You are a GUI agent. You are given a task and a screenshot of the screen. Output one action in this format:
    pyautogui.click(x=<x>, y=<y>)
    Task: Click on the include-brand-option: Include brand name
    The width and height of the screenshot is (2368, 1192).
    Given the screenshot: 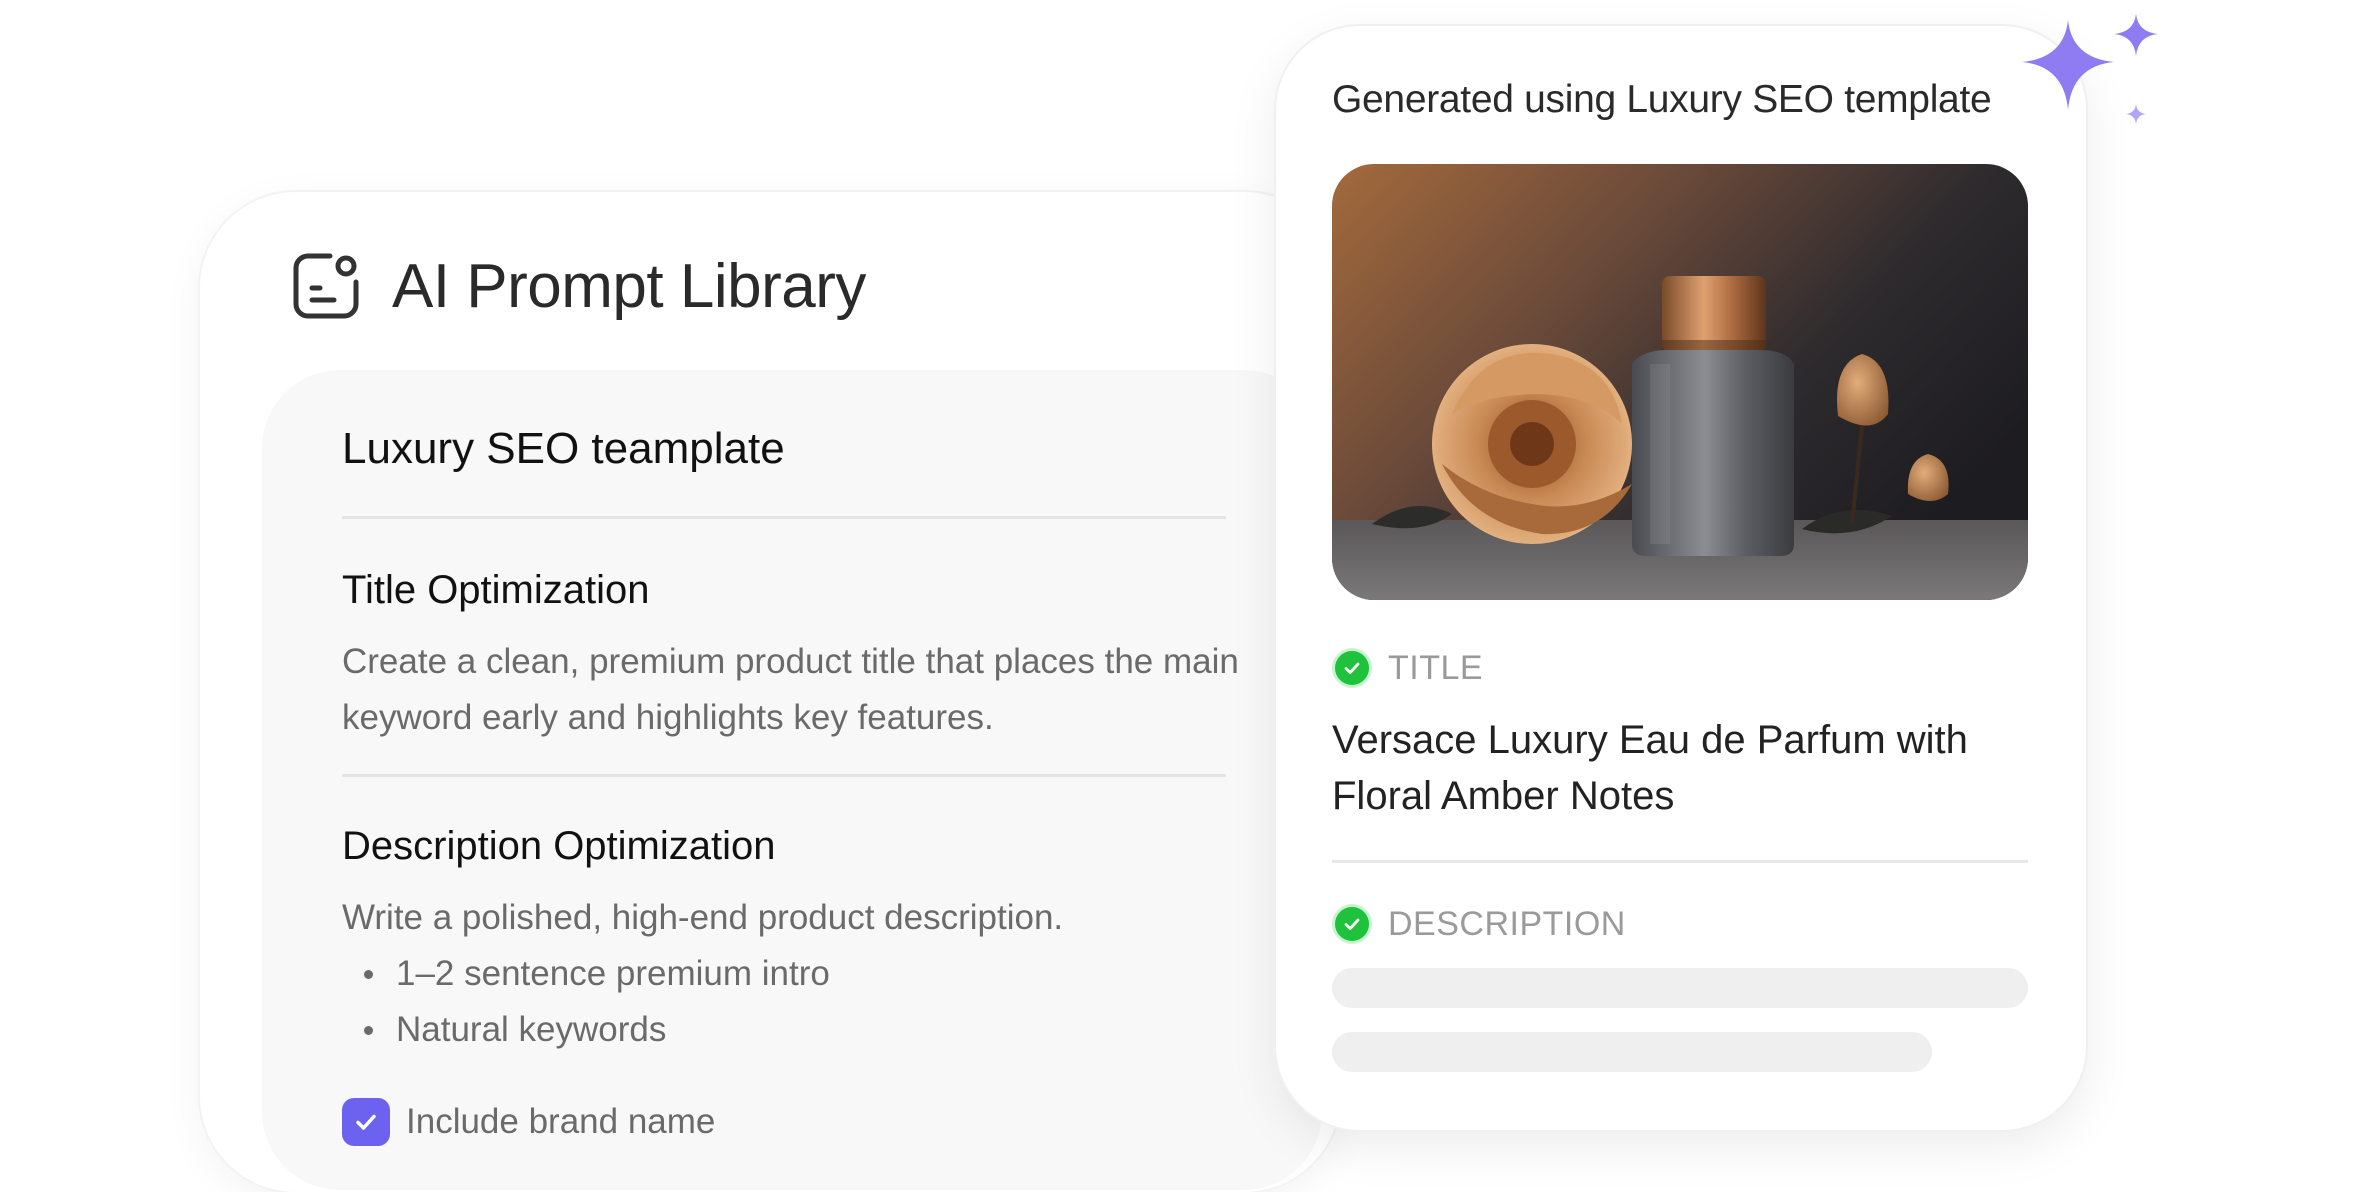 What is the action you would take?
    pyautogui.click(x=528, y=1122)
    